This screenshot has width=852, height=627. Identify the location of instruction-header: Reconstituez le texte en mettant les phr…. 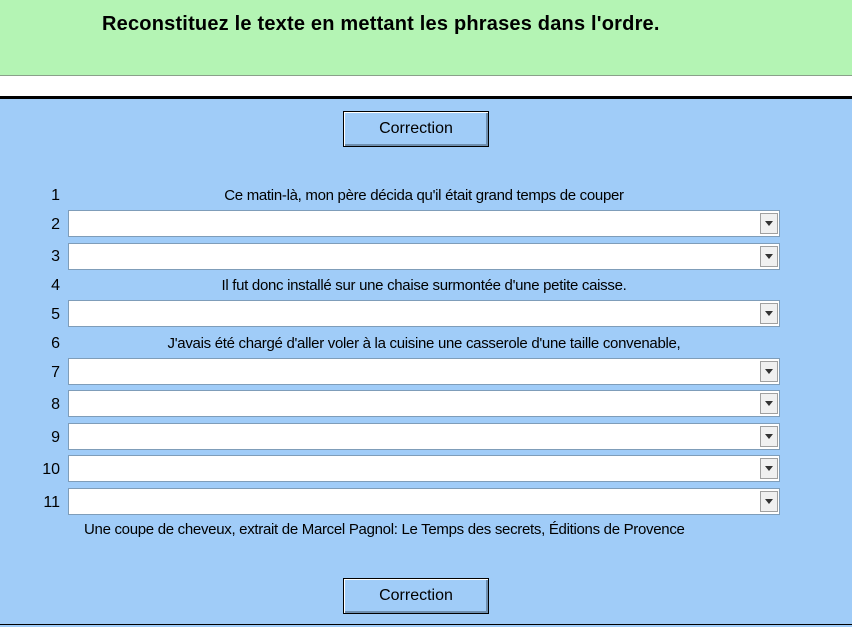
(426, 38).